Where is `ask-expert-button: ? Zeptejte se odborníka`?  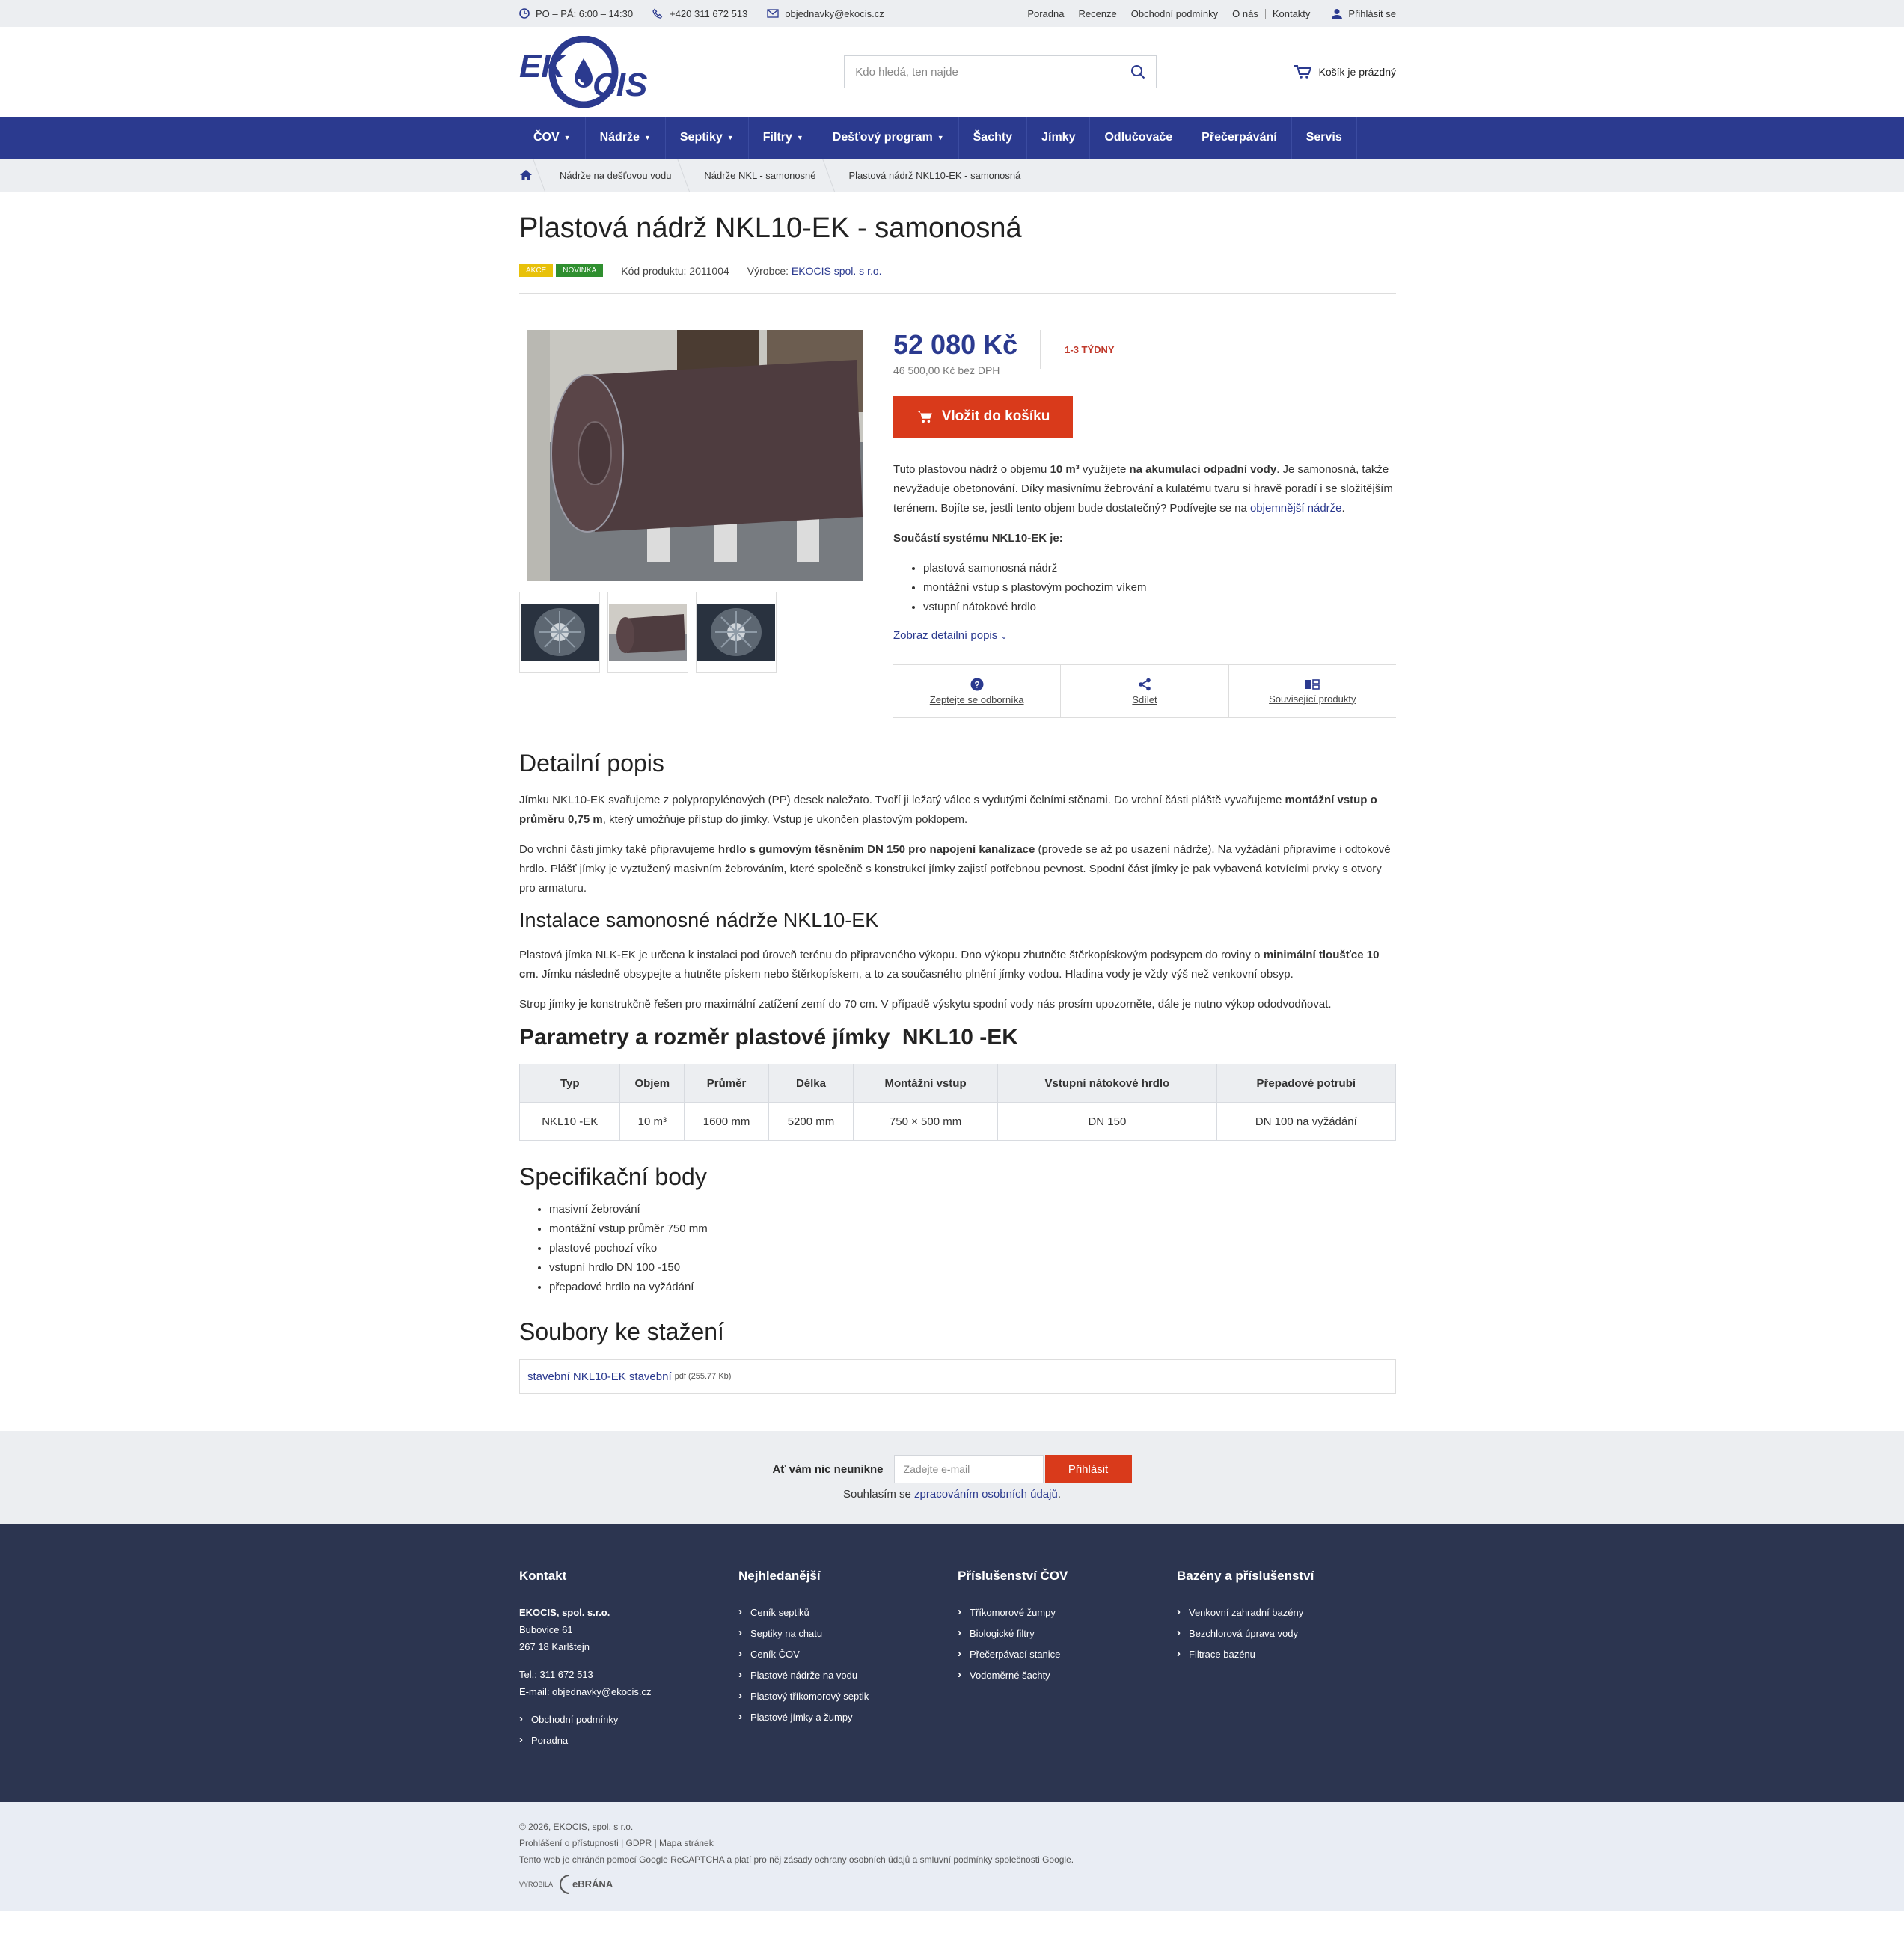 ask-expert-button: ? Zeptejte se odborníka is located at coordinates (977, 691).